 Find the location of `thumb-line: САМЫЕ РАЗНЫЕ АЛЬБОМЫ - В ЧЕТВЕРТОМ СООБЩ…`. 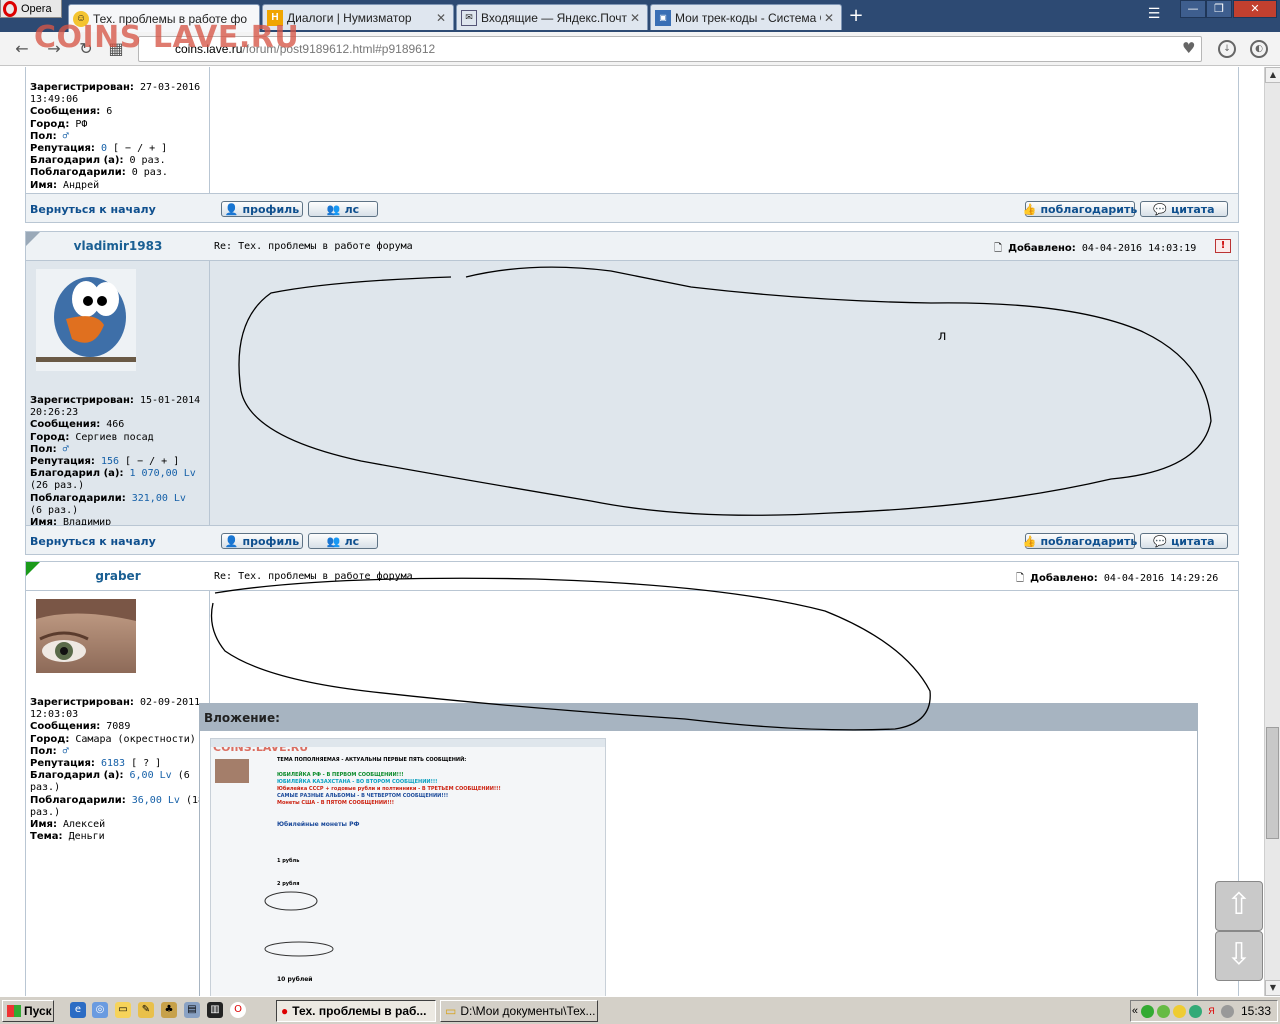

thumb-line: САМЫЕ РАЗНЫЕ АЛЬБОМЫ - В ЧЕТВЕРТОМ СООБЩ… is located at coordinates (363, 796).